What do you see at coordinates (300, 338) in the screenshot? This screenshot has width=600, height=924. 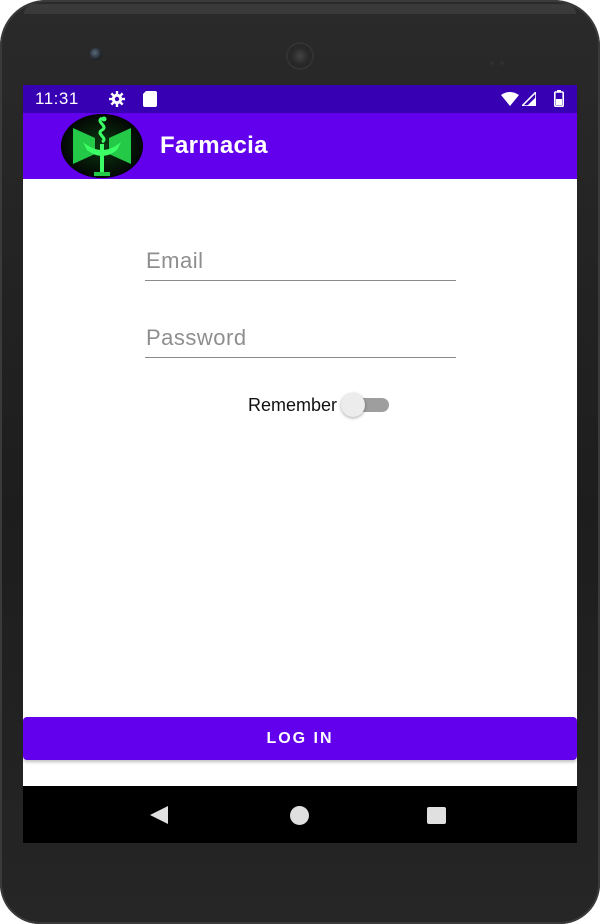 I see `password-field` at bounding box center [300, 338].